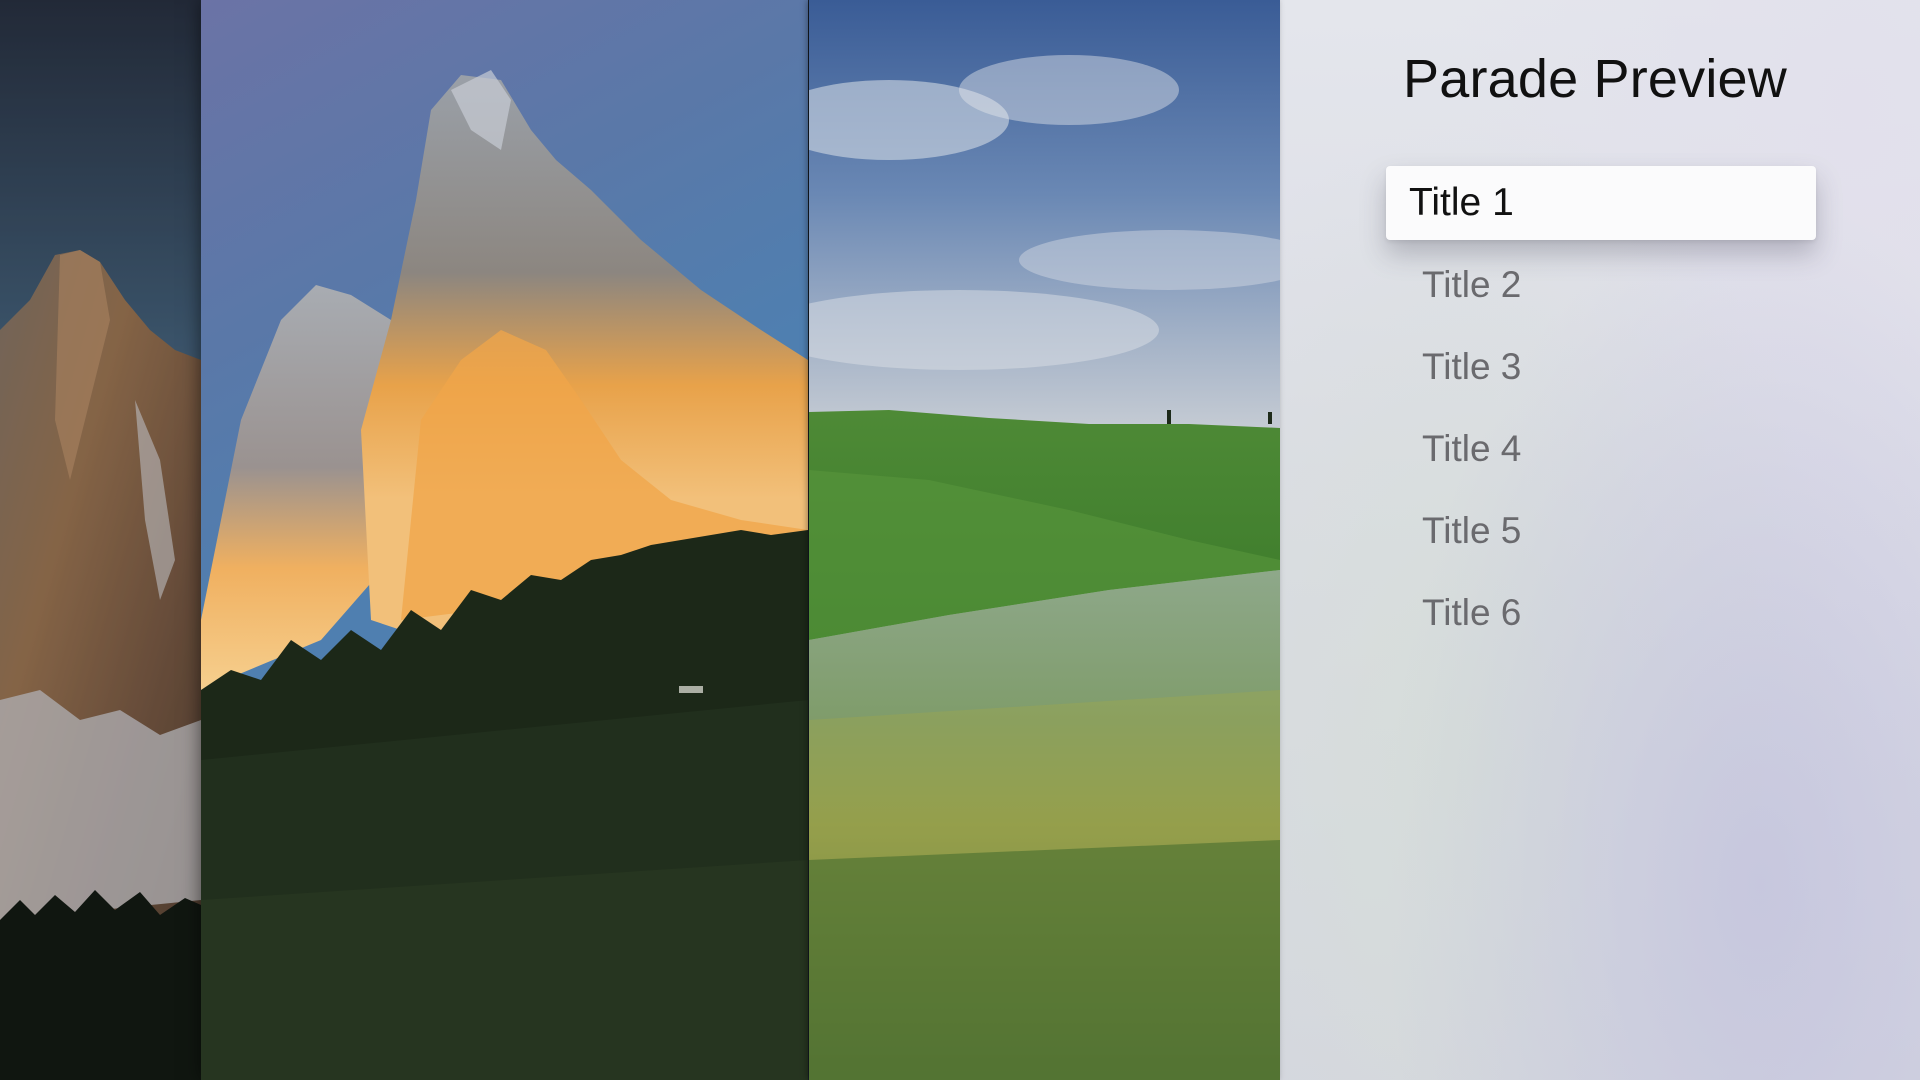 This screenshot has width=1920, height=1080. Describe the element at coordinates (1472, 284) in the screenshot. I see `menu-item-label: Title 2` at that location.